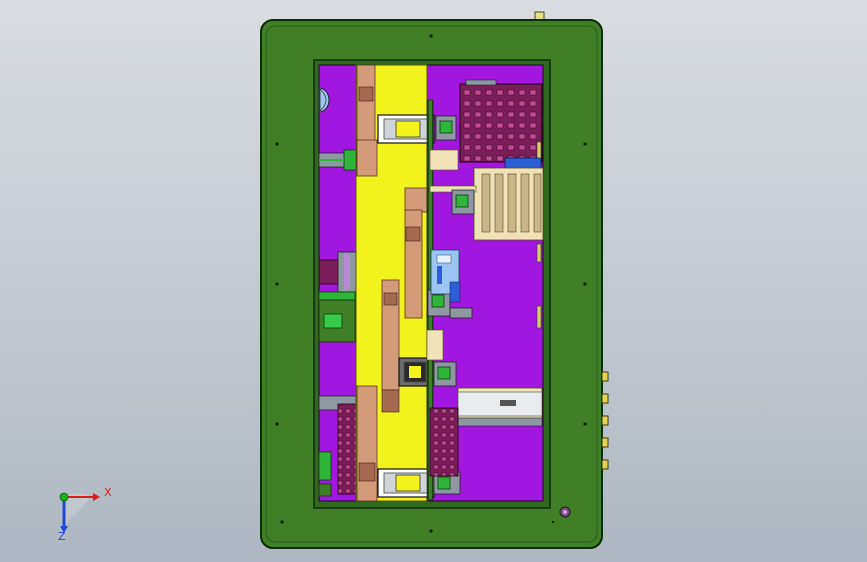 The image size is (867, 562). Describe the element at coordinates (415, 372) in the screenshot. I see `slide-window-middle` at that location.